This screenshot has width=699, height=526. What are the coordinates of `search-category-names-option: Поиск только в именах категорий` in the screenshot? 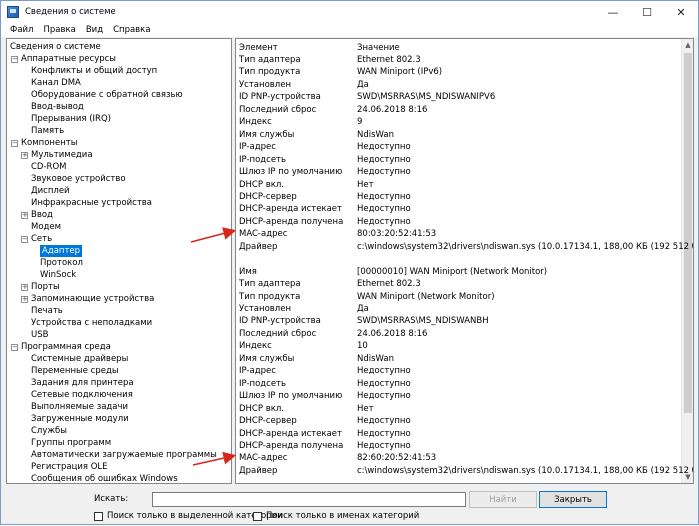 It's located at (336, 516).